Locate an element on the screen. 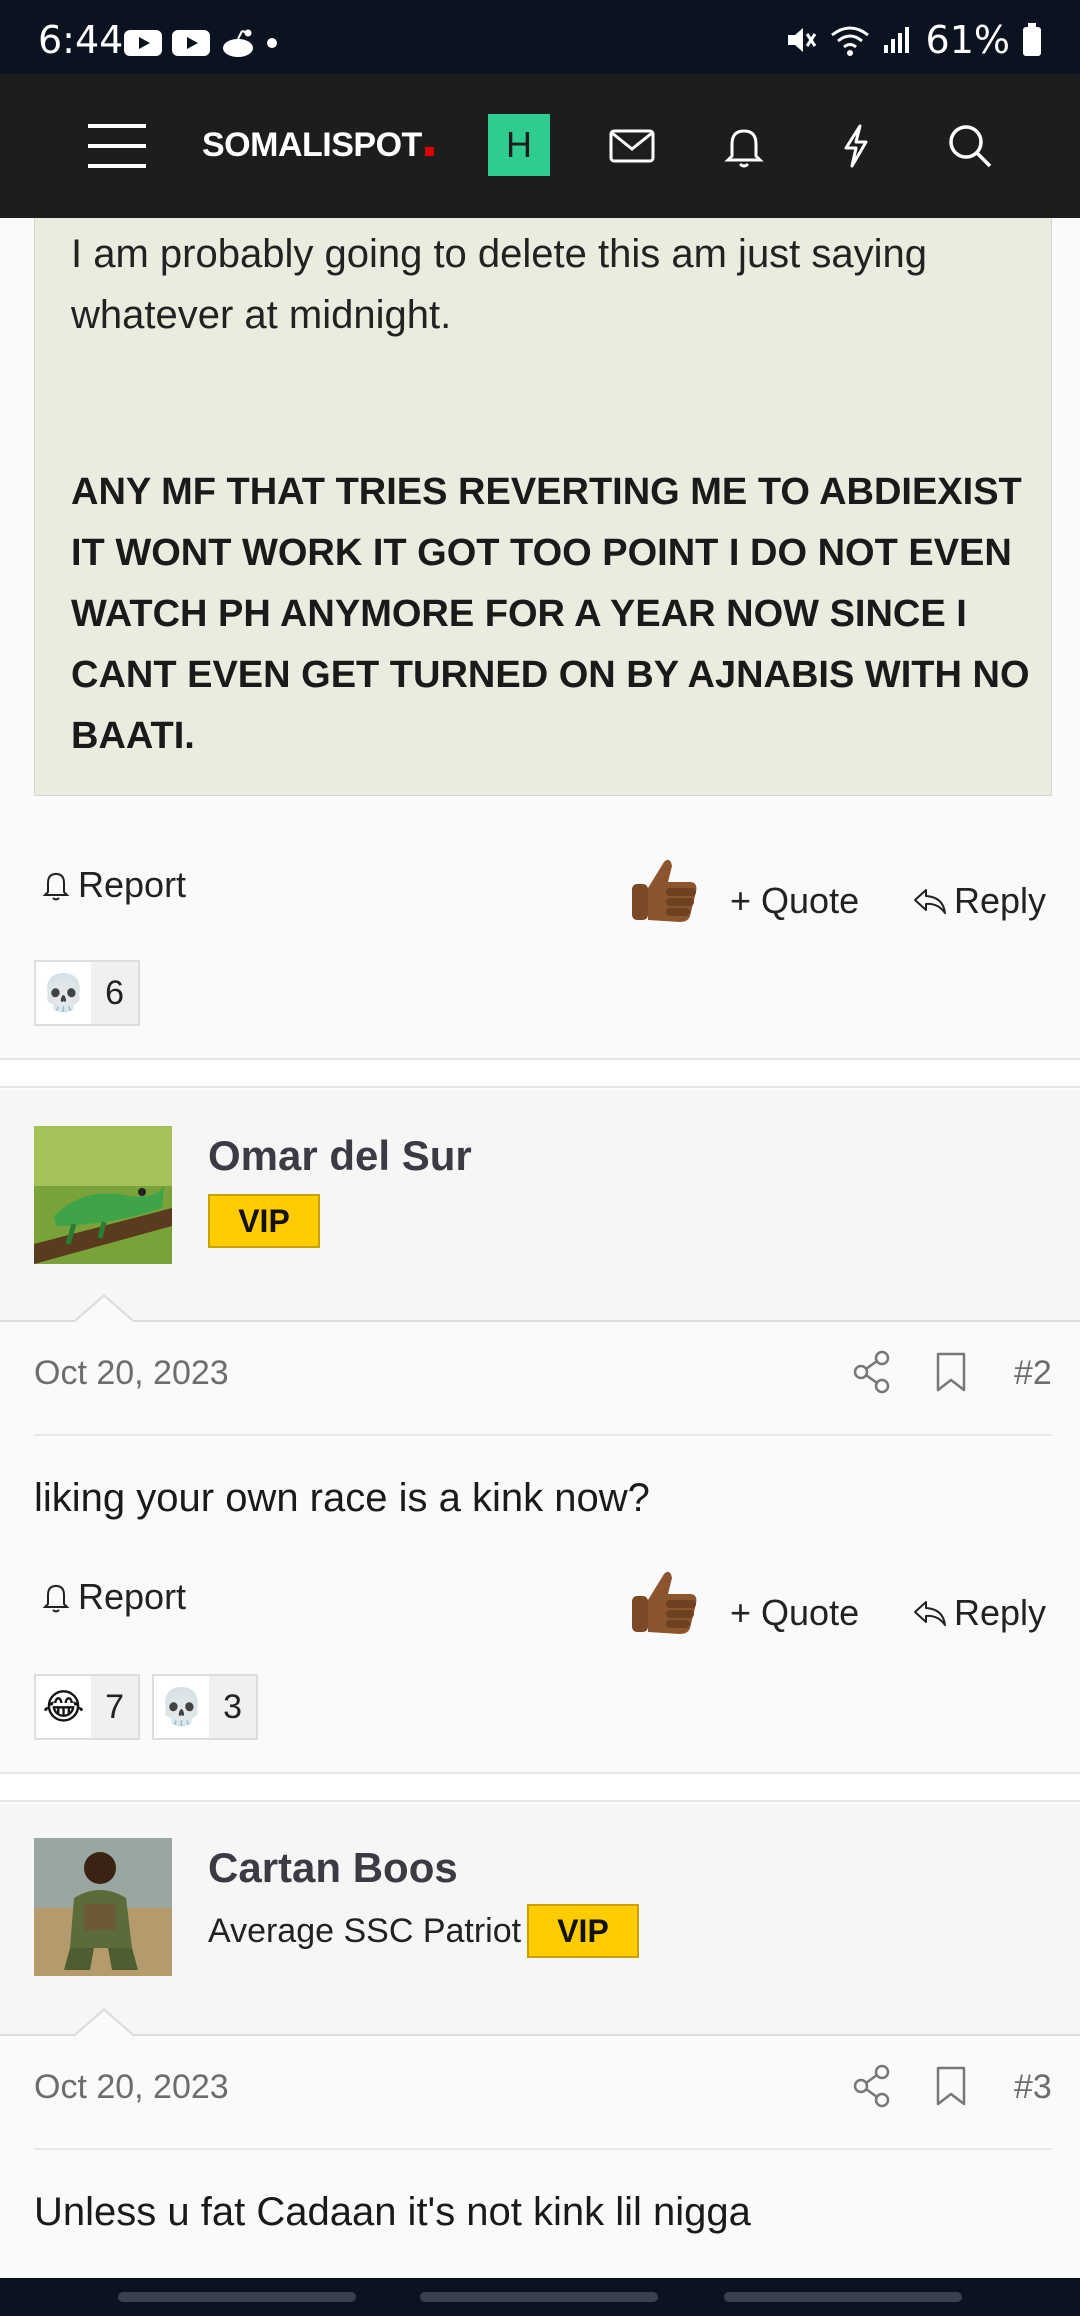 This screenshot has height=2316, width=1080. status-bar: 6:44 61% is located at coordinates (540, 37).